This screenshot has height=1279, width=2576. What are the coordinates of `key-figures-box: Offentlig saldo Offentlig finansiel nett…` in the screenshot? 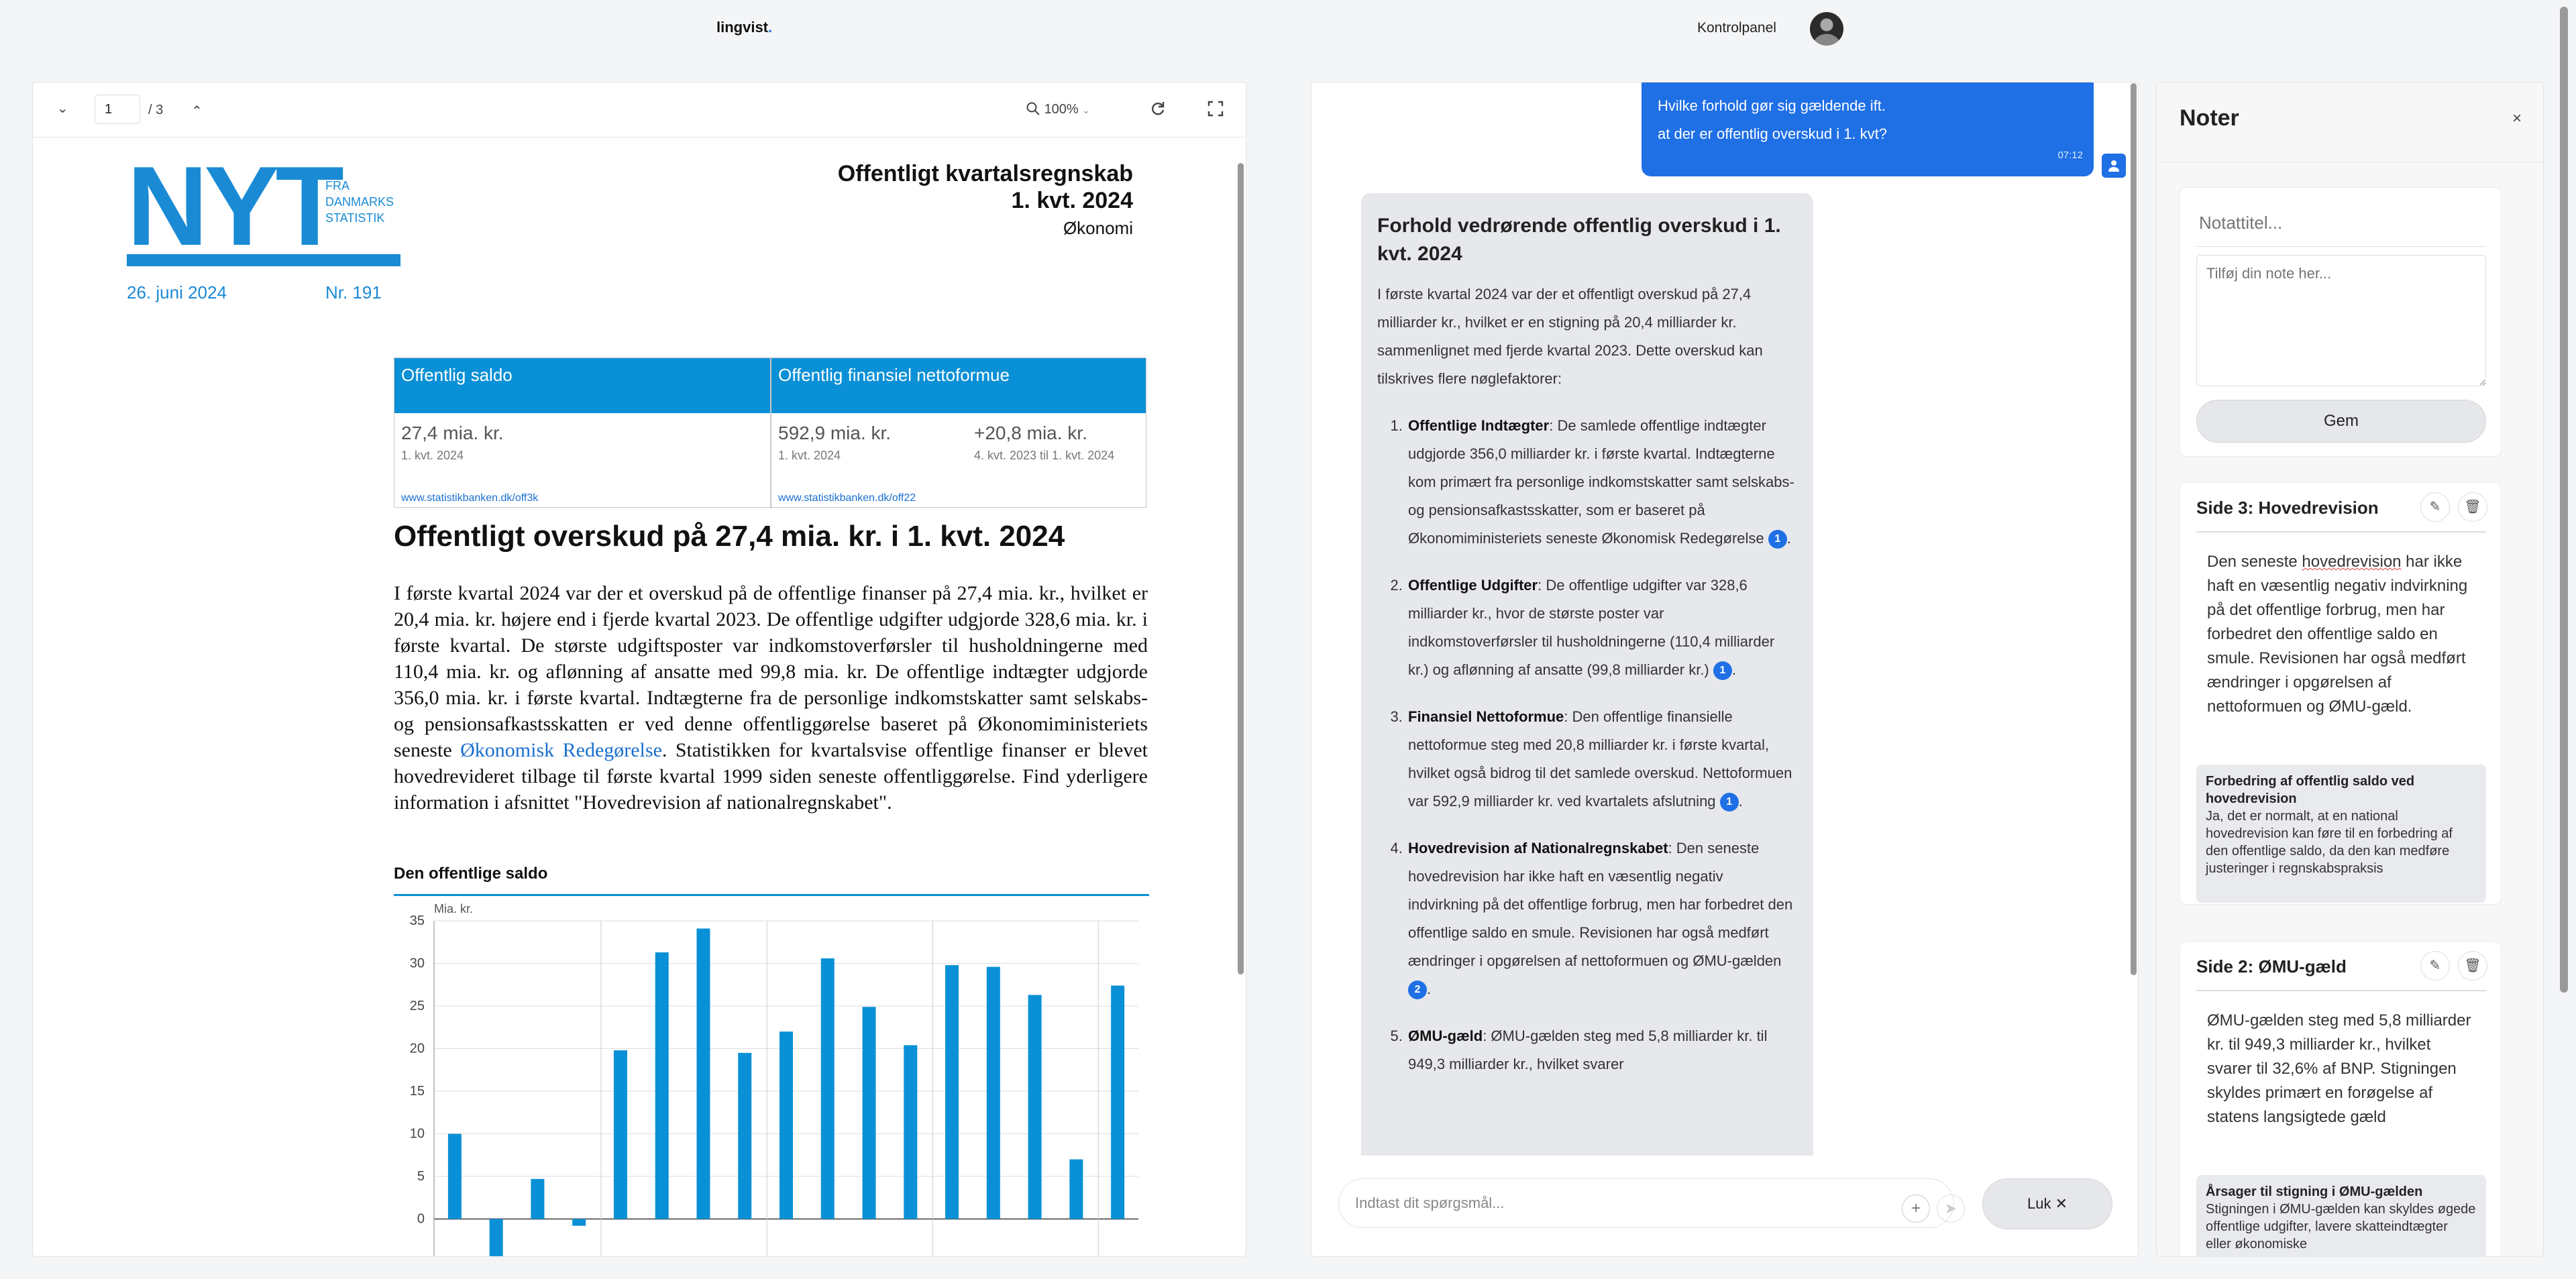 It's located at (770, 432).